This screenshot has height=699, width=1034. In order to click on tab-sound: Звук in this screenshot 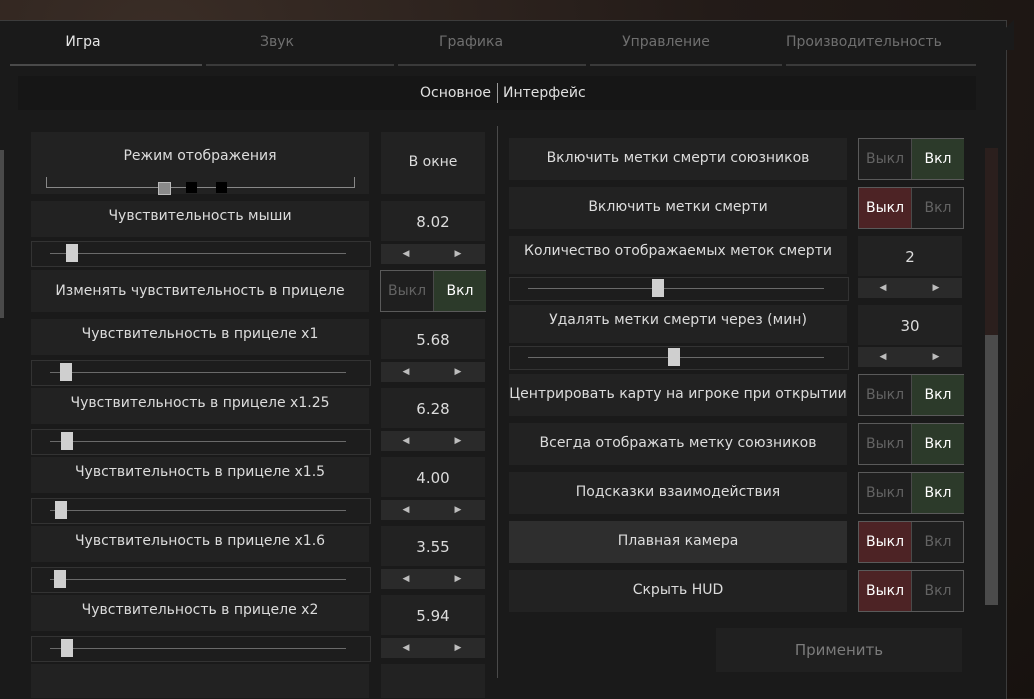, I will do `click(277, 42)`.